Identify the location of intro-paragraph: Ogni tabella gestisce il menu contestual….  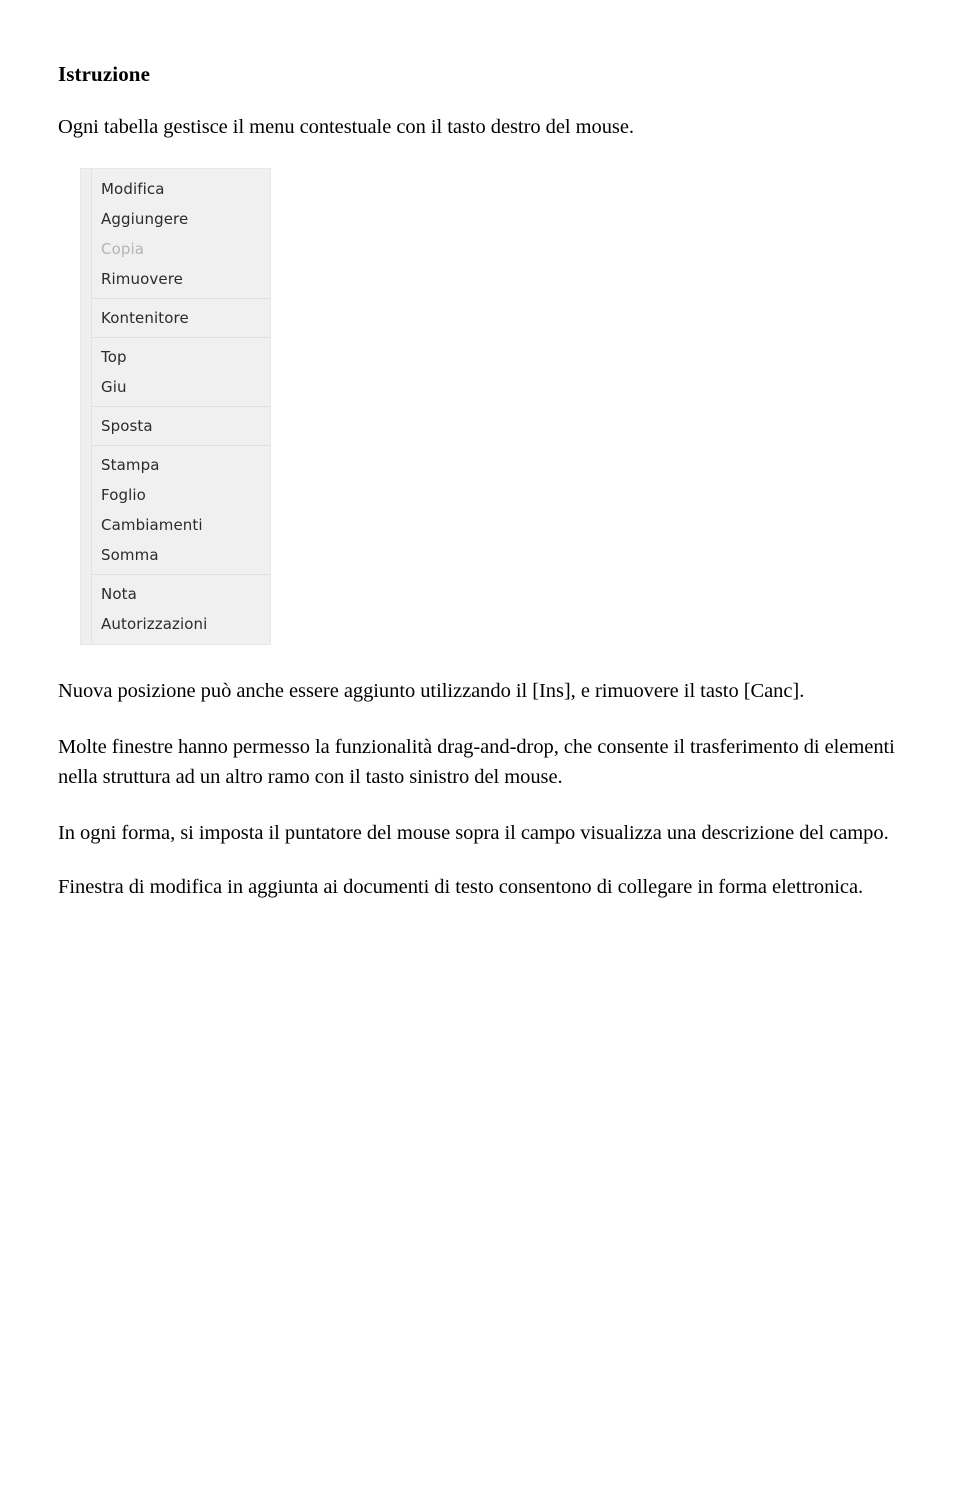
(346, 127).